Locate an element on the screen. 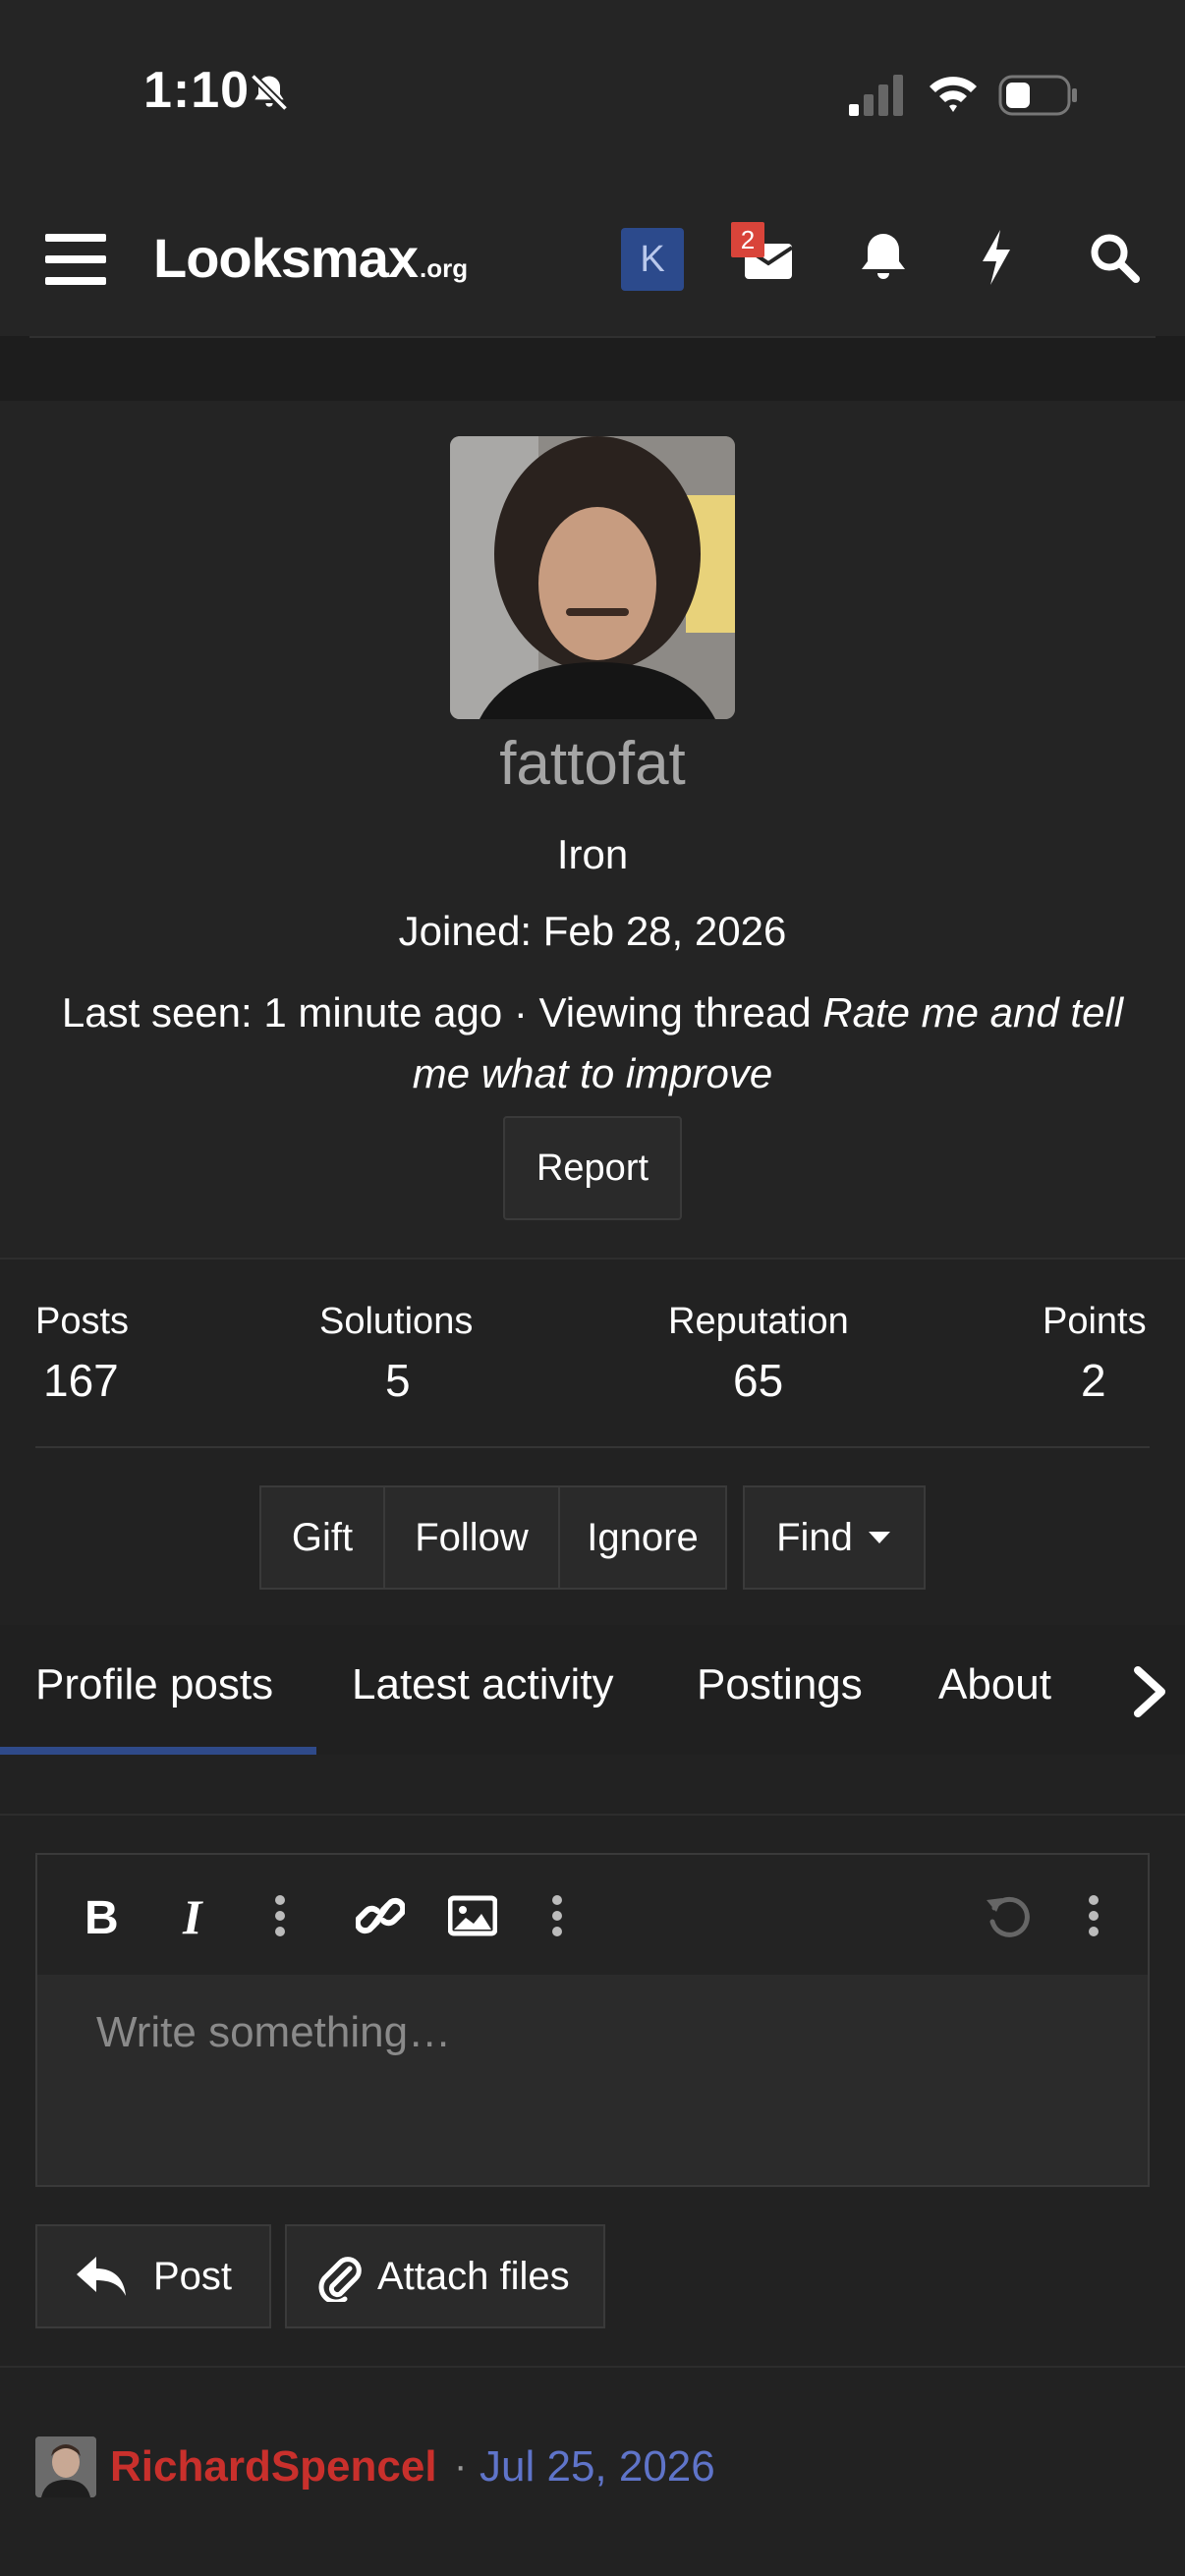  profile-photo is located at coordinates (592, 577).